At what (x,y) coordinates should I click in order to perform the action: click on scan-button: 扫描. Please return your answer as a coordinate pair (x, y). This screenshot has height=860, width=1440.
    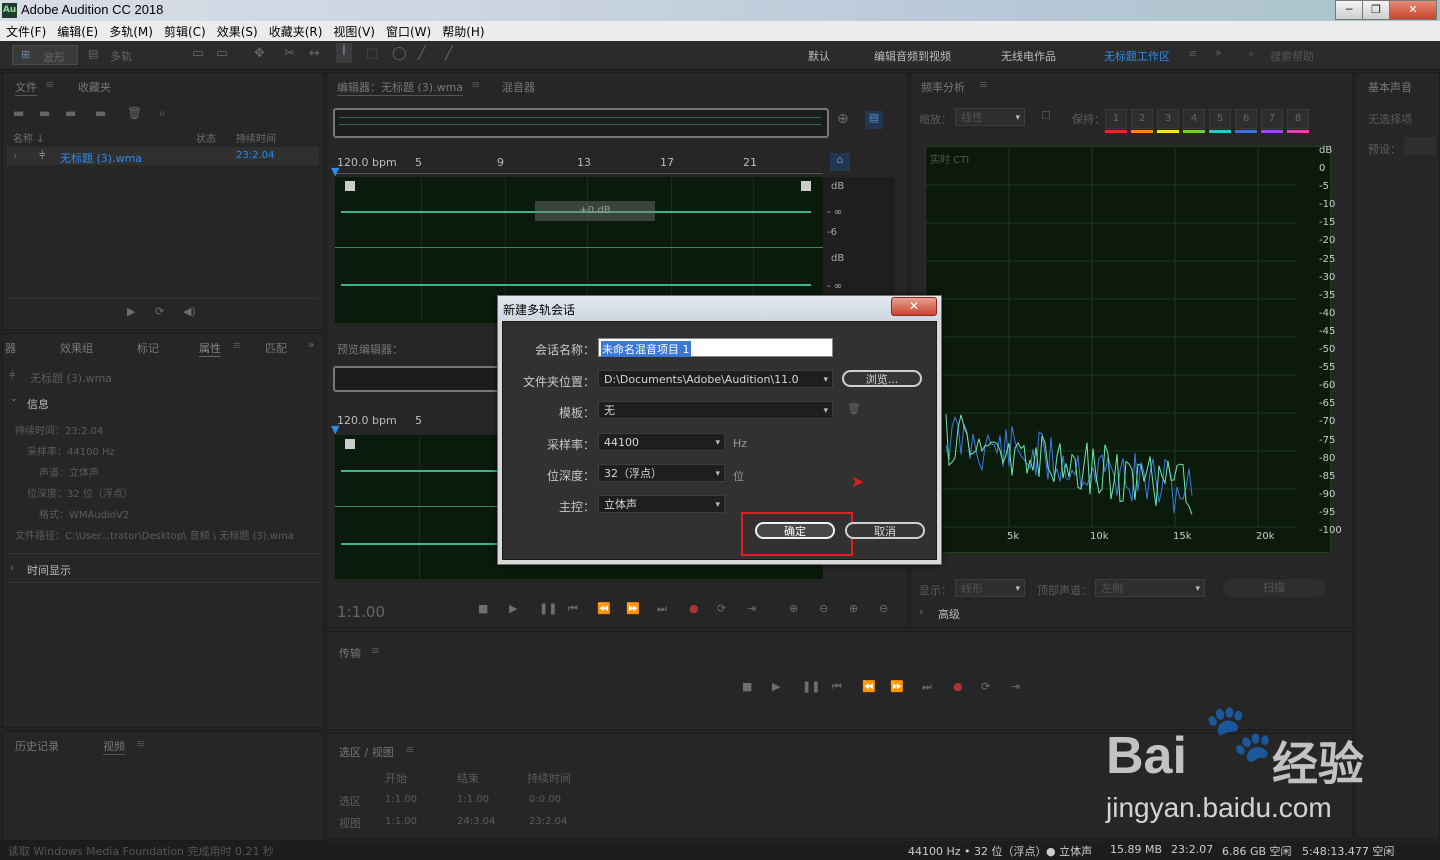
    Looking at the image, I should click on (1274, 588).